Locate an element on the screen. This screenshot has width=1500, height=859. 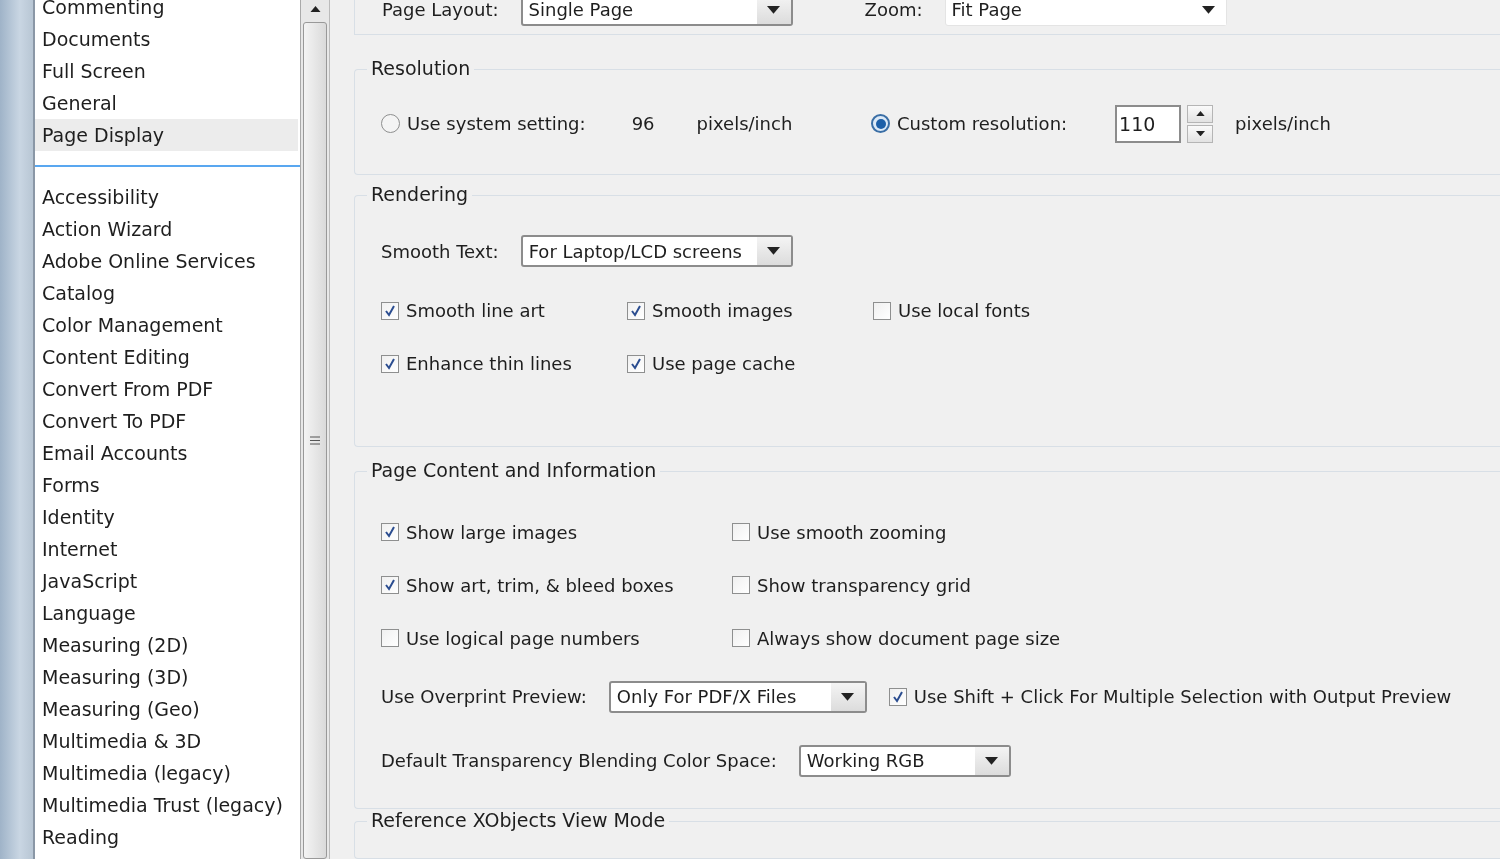
checkbox: Use logical page numbers is located at coordinates (510, 638).